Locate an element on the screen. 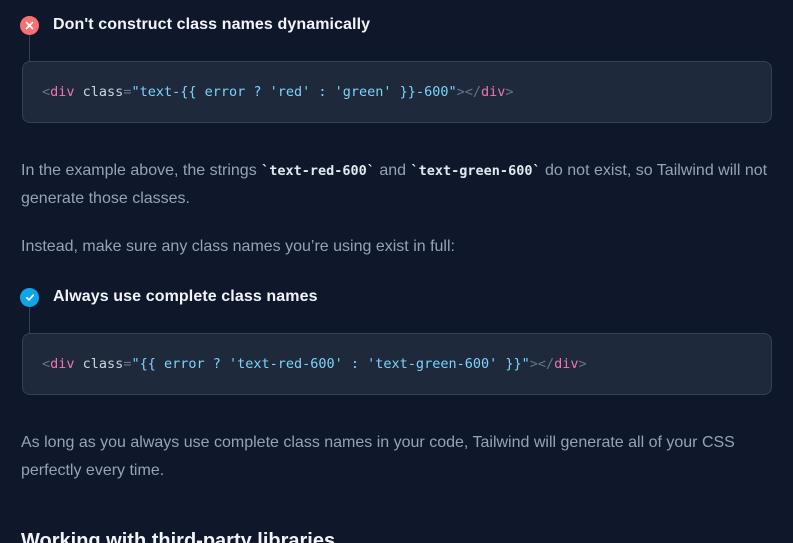 This screenshot has width=793, height=543. x-icon is located at coordinates (29, 25).